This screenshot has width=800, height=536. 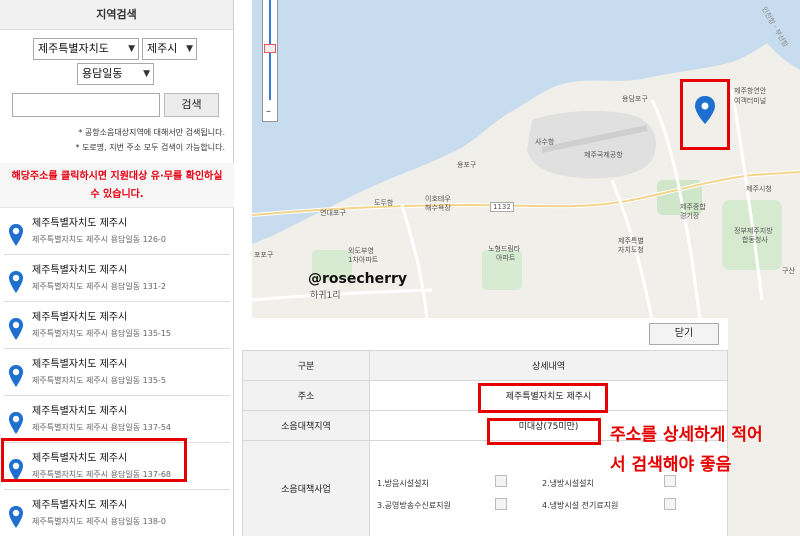 What do you see at coordinates (306, 488) in the screenshot?
I see `row-label-noise-project: 소음대책사업` at bounding box center [306, 488].